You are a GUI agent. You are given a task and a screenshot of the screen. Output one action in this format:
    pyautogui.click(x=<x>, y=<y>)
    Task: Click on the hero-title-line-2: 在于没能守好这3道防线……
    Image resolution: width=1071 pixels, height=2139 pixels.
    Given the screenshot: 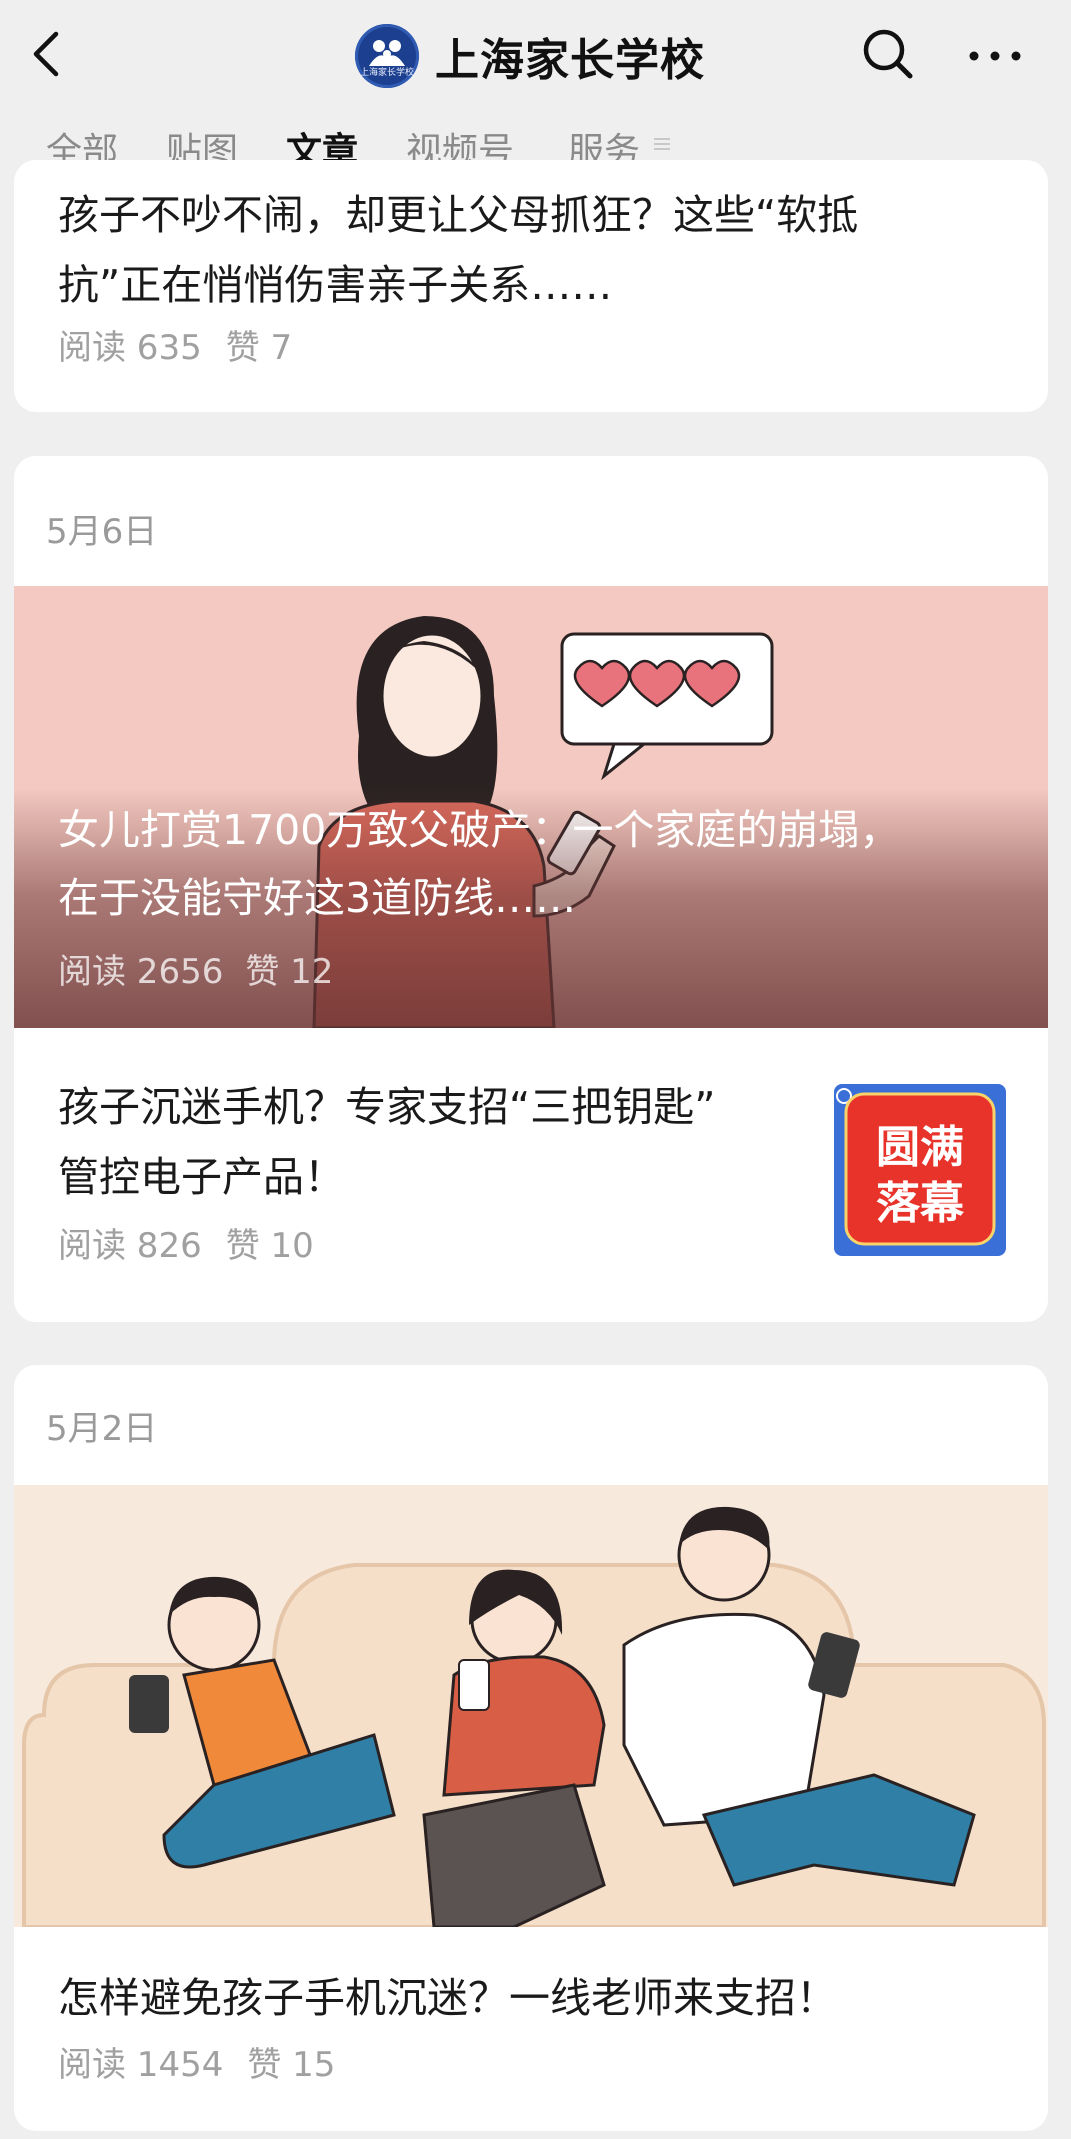 What is the action you would take?
    pyautogui.click(x=317, y=898)
    